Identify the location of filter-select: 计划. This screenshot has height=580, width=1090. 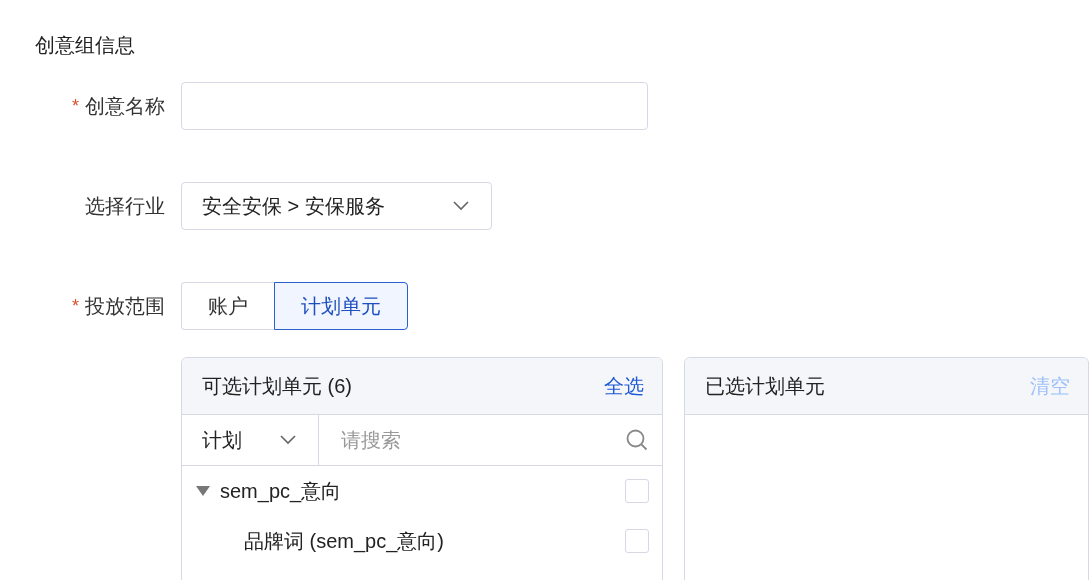
(250, 440).